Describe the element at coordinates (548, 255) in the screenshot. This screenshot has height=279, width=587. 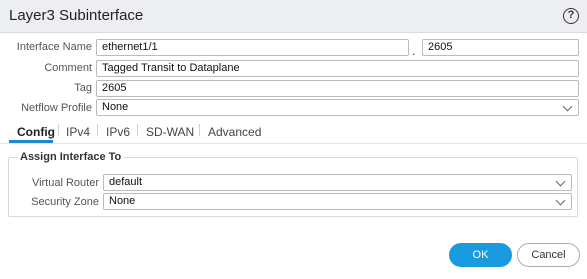
I see `cancel-button: Cancel` at that location.